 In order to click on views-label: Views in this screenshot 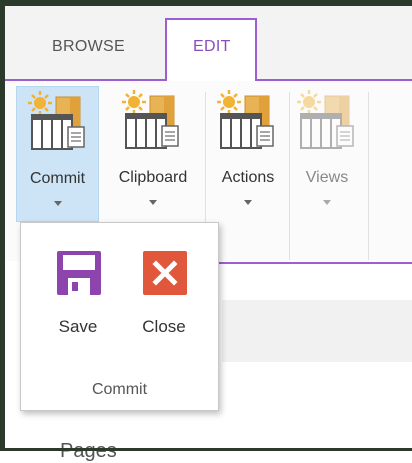, I will do `click(327, 177)`.